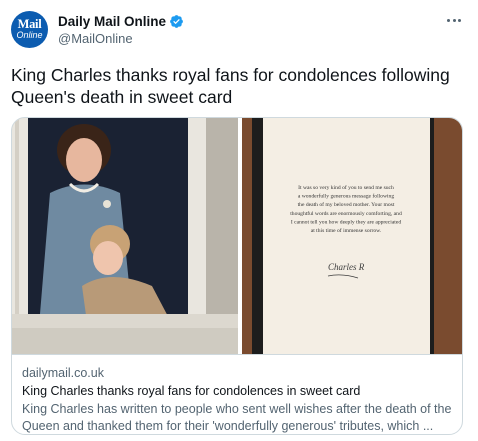  Describe the element at coordinates (346, 267) in the screenshot. I see `signature: Charles R` at that location.